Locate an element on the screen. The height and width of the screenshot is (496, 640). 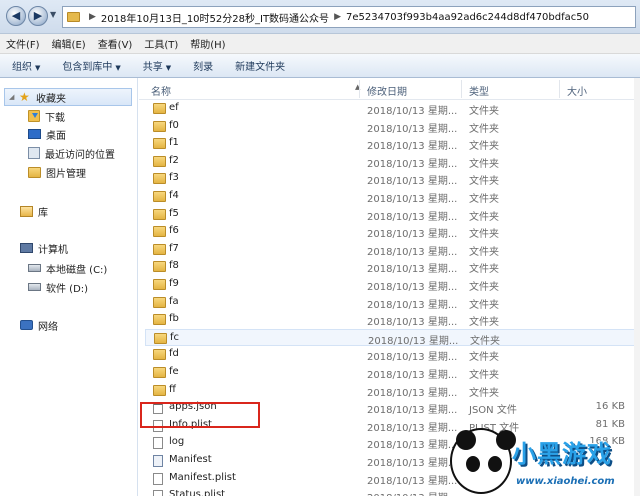
nav-item-label: 软件 (D:) is located at coordinates (67, 289).